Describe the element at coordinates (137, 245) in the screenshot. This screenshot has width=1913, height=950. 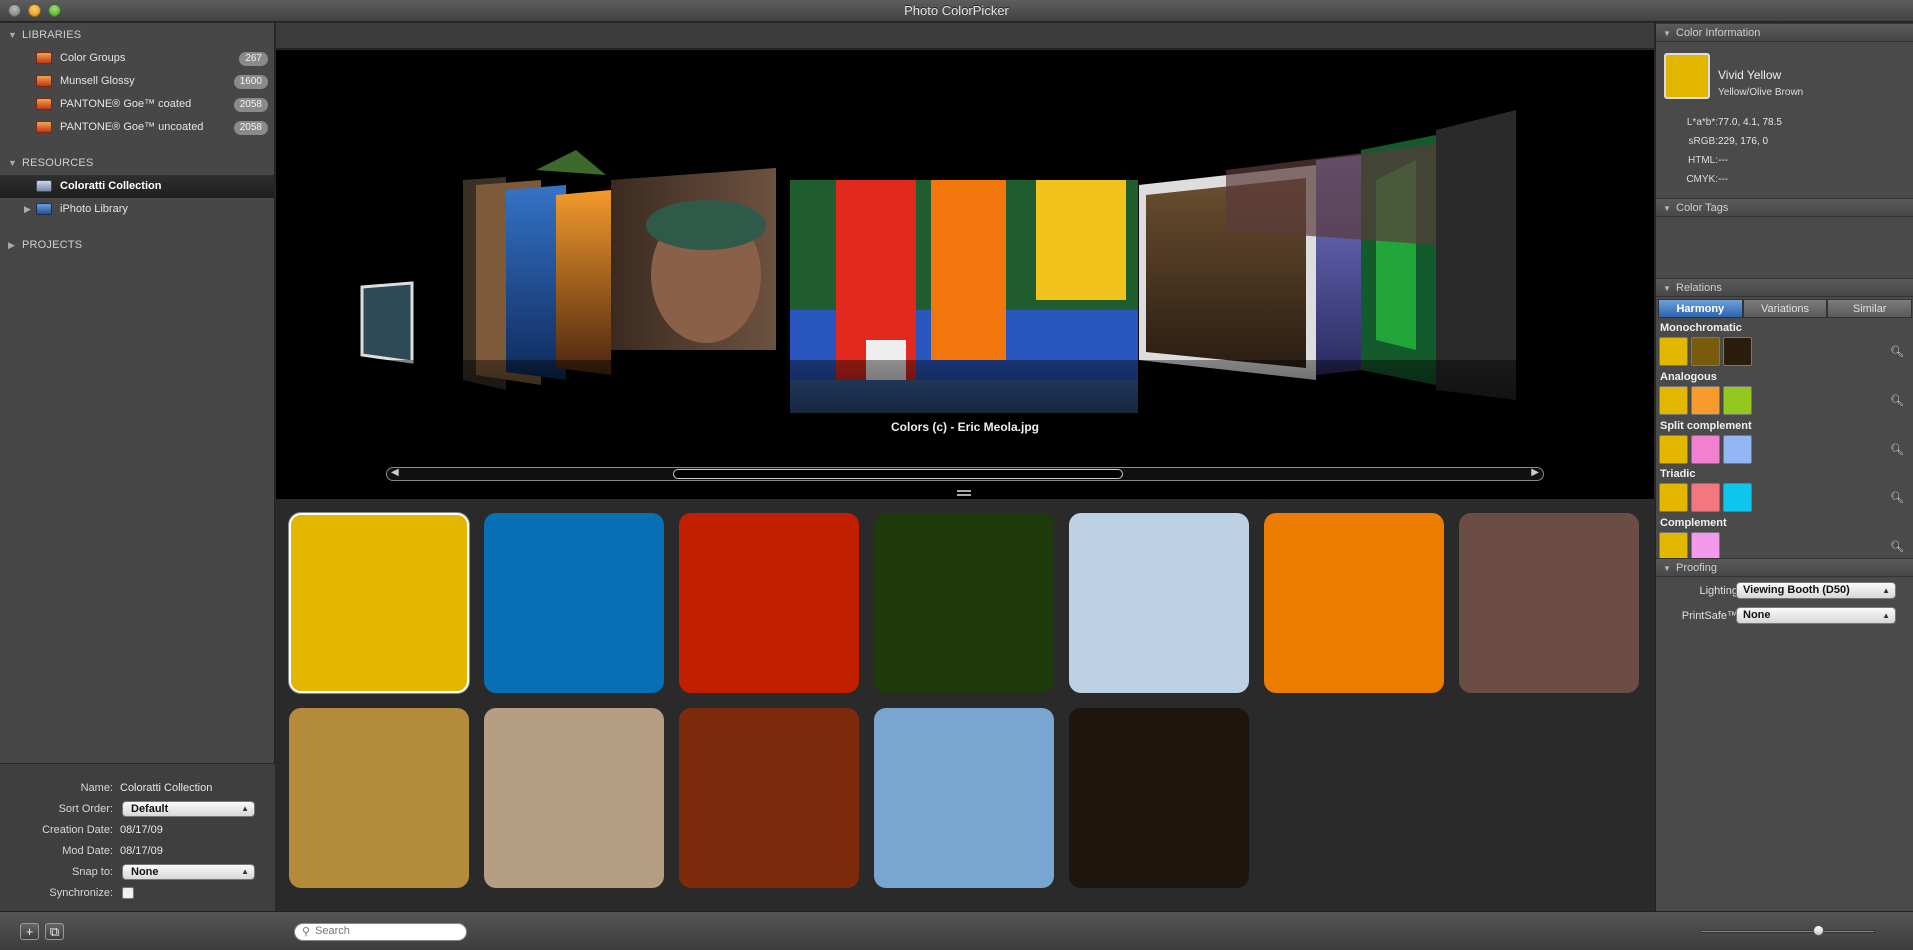
I see `projects-section-header: ▶ PROJECTS` at that location.